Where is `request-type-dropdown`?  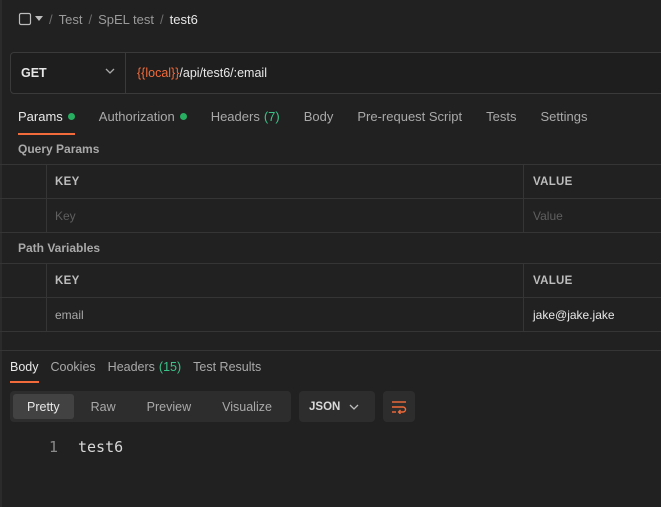 request-type-dropdown is located at coordinates (30, 19).